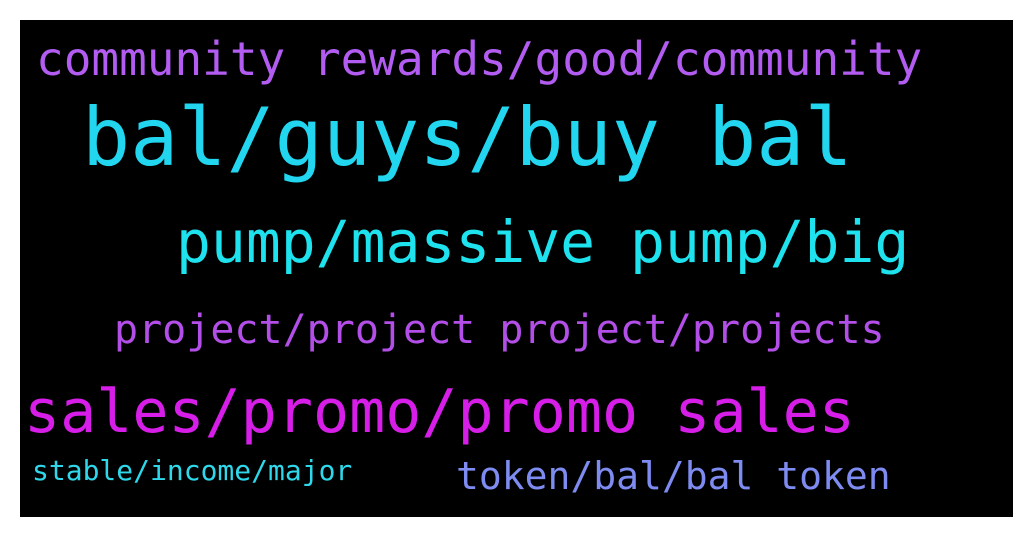 This screenshot has height=536, width=1031. Describe the element at coordinates (673, 476) in the screenshot. I see `word-token-bal: token/bal/bal token` at that location.